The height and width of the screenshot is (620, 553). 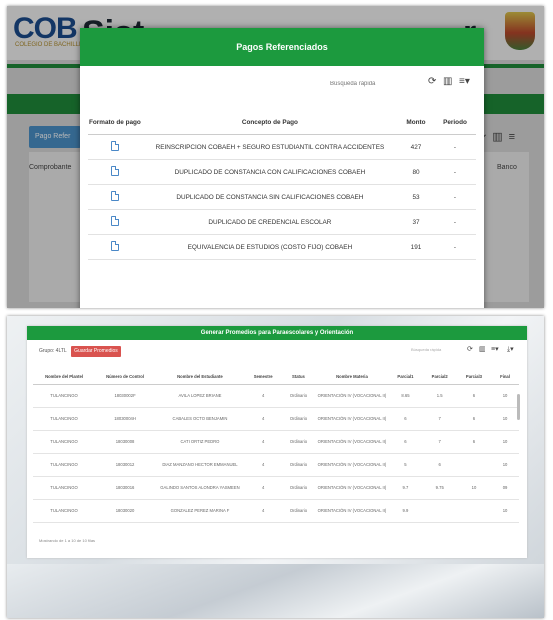 I want to click on grades-search-input: Búsqueda rápida, so click(x=436, y=349).